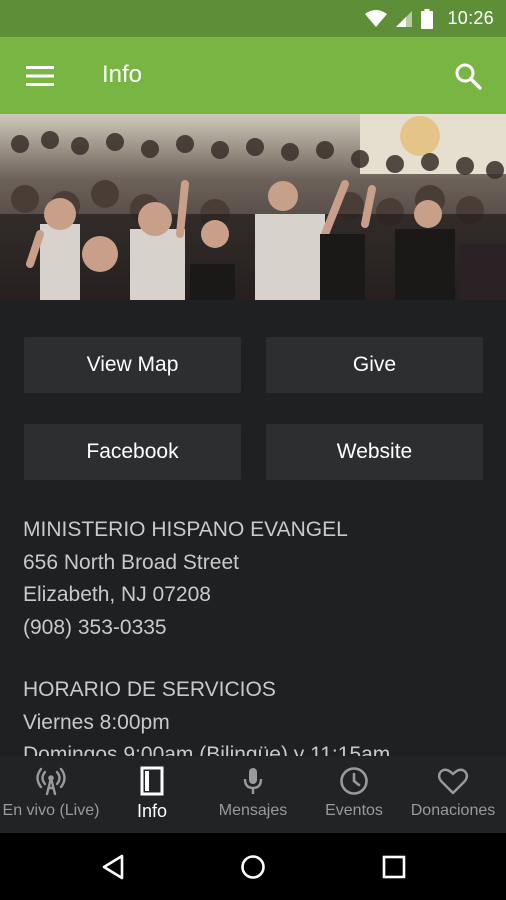 The image size is (506, 900). What do you see at coordinates (376, 18) in the screenshot?
I see `wifi-icon` at bounding box center [376, 18].